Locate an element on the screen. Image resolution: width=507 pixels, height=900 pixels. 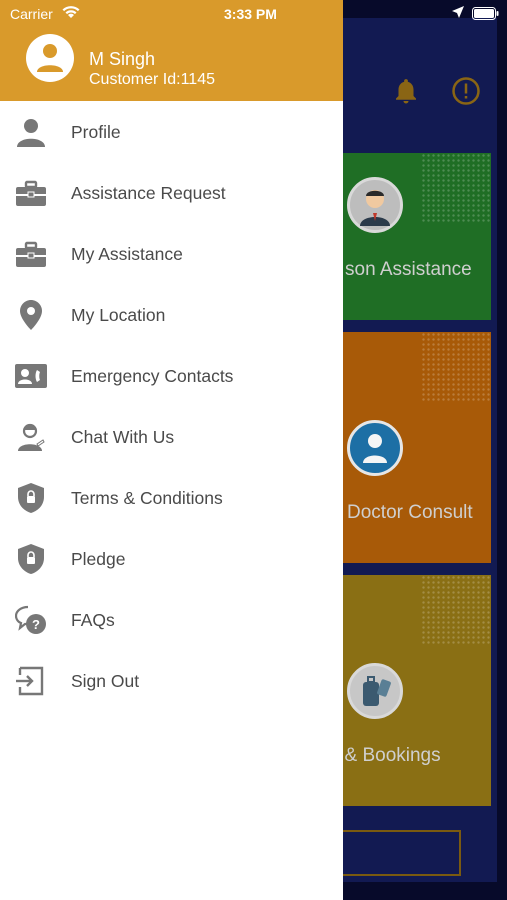
bell-icon is located at coordinates (406, 91).